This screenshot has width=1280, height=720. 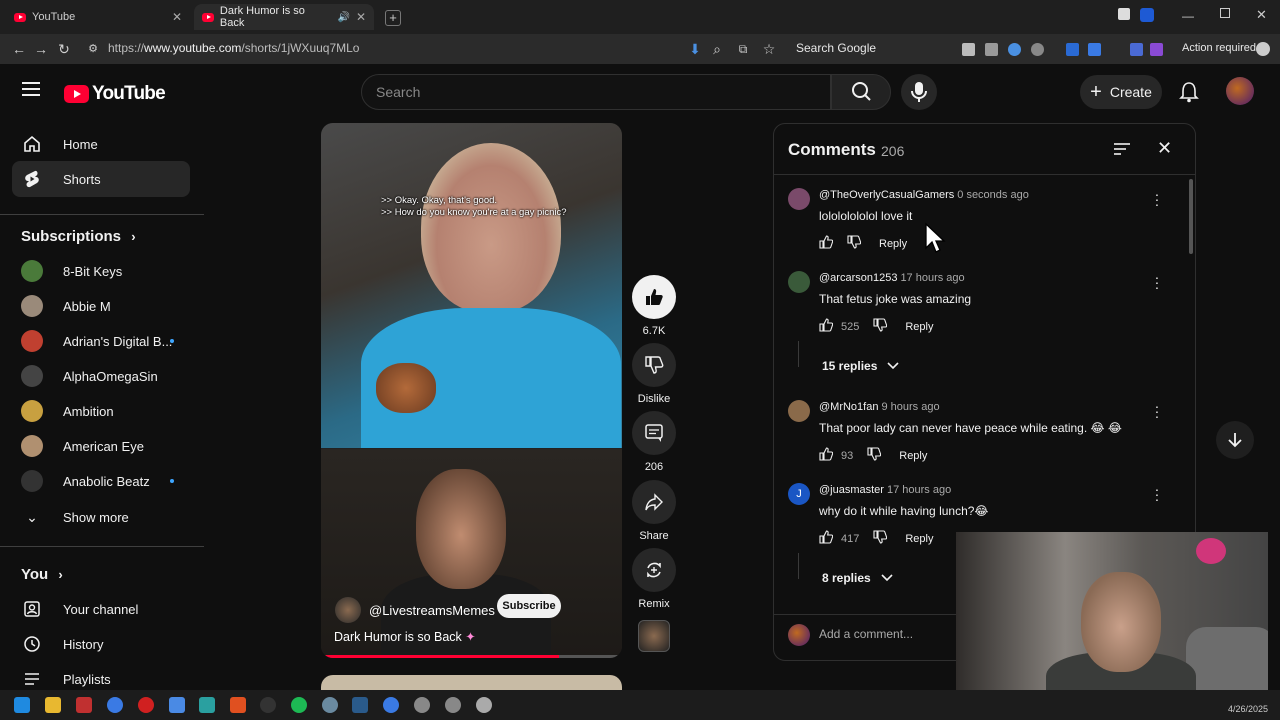 What do you see at coordinates (993, 195) in the screenshot?
I see `comment-time: 0 seconds ago` at bounding box center [993, 195].